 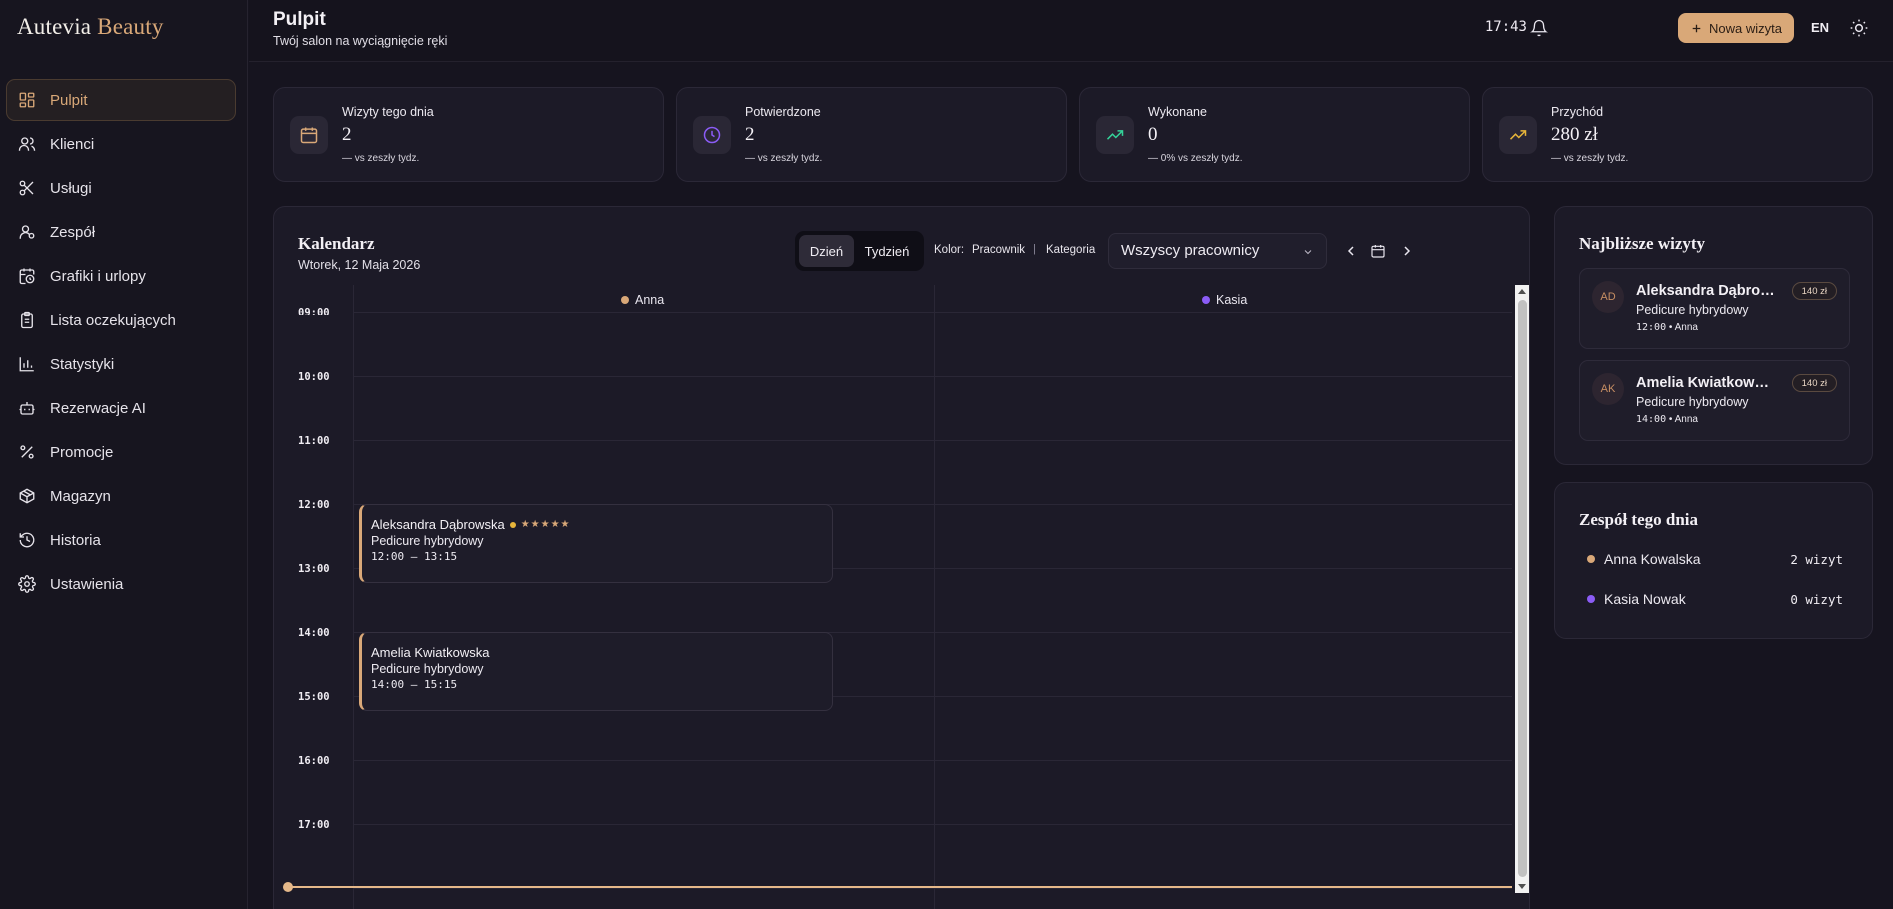 What do you see at coordinates (121, 584) in the screenshot?
I see `sidebar-item-ustawienia: Ustawienia` at bounding box center [121, 584].